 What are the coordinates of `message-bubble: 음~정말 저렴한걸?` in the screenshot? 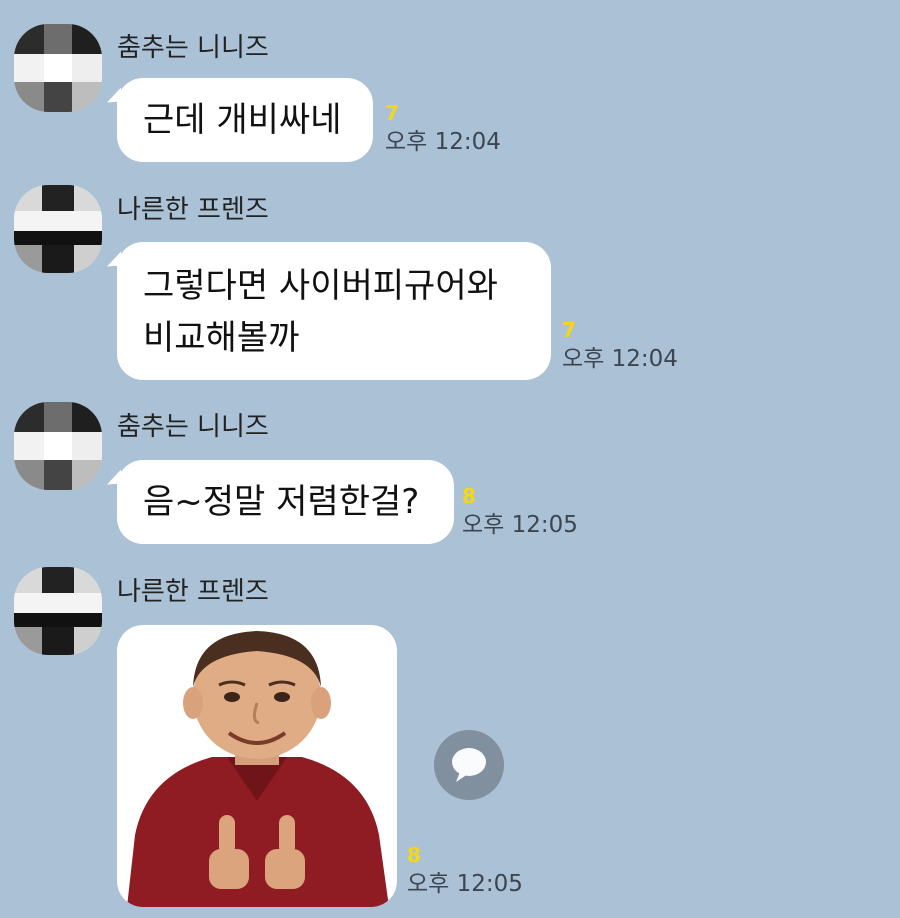 It's located at (285, 502).